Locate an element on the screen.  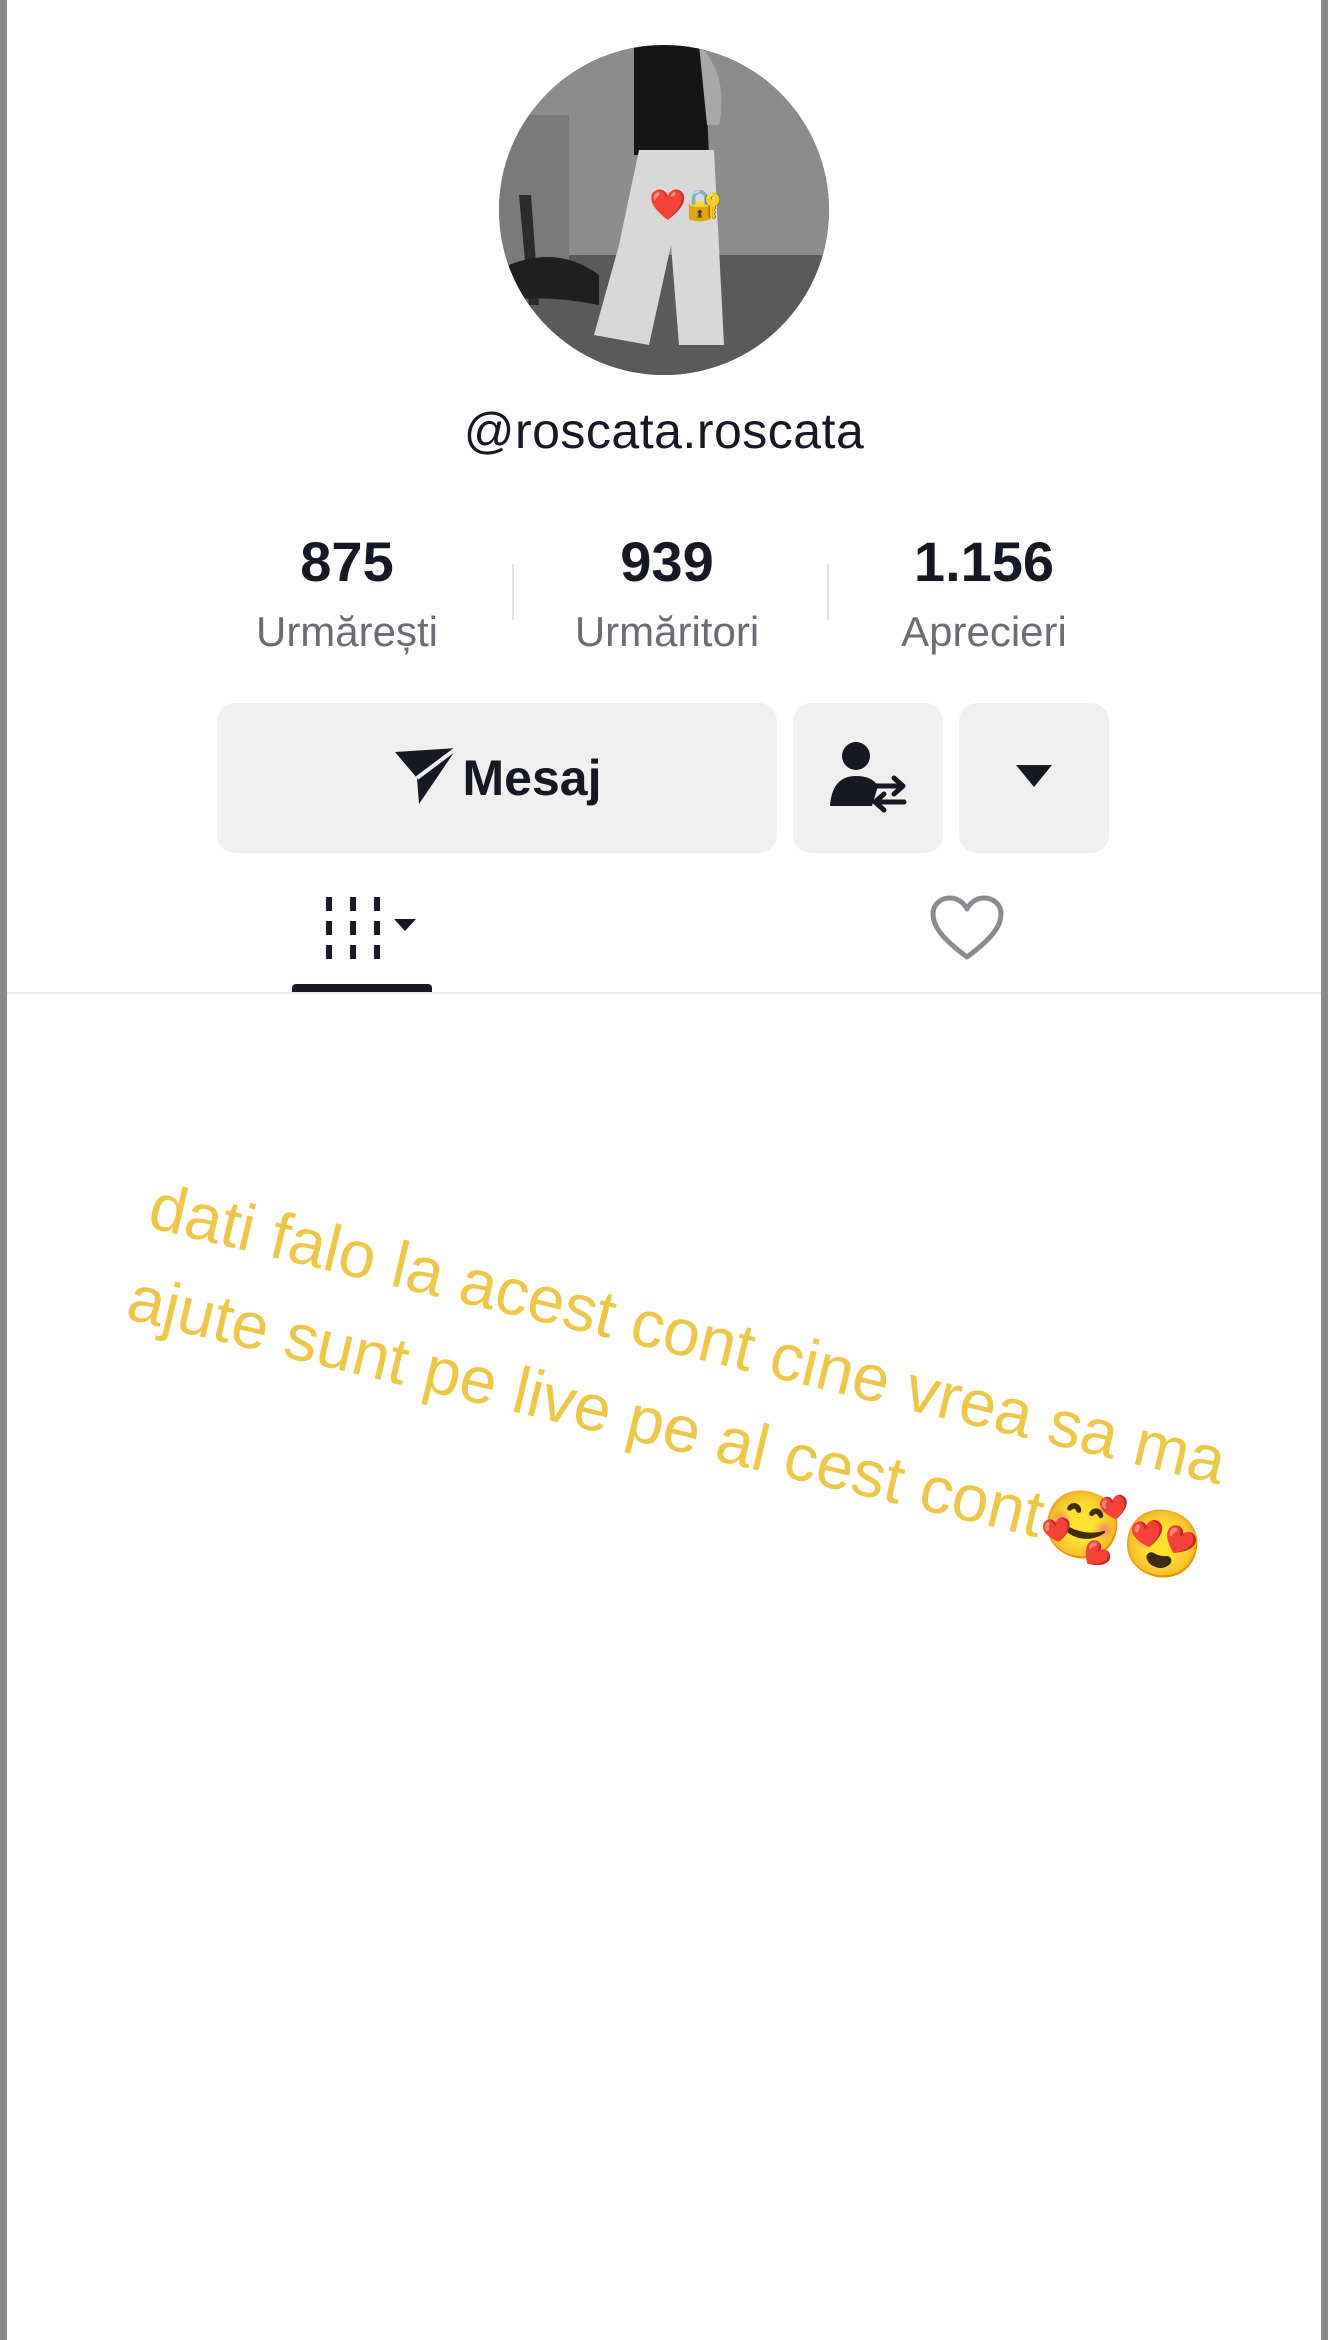
username: @roscata.roscata is located at coordinates (664, 431).